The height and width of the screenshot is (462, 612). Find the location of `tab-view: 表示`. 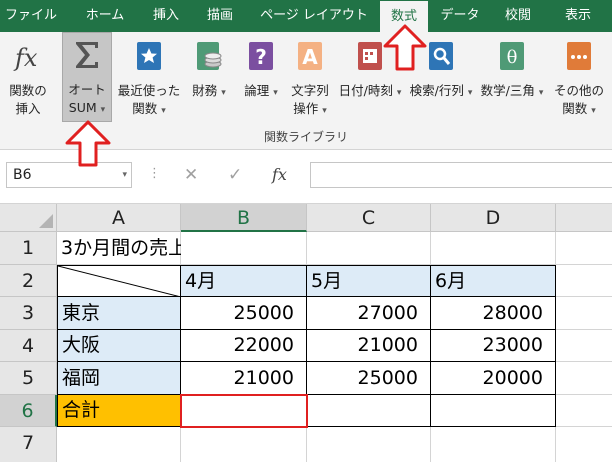

tab-view: 表示 is located at coordinates (578, 16).